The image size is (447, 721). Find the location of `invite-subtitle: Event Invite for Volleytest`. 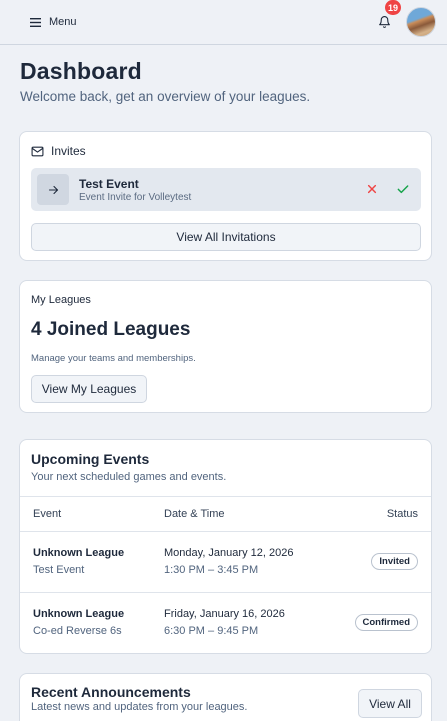

invite-subtitle: Event Invite for Volleytest is located at coordinates (135, 197).